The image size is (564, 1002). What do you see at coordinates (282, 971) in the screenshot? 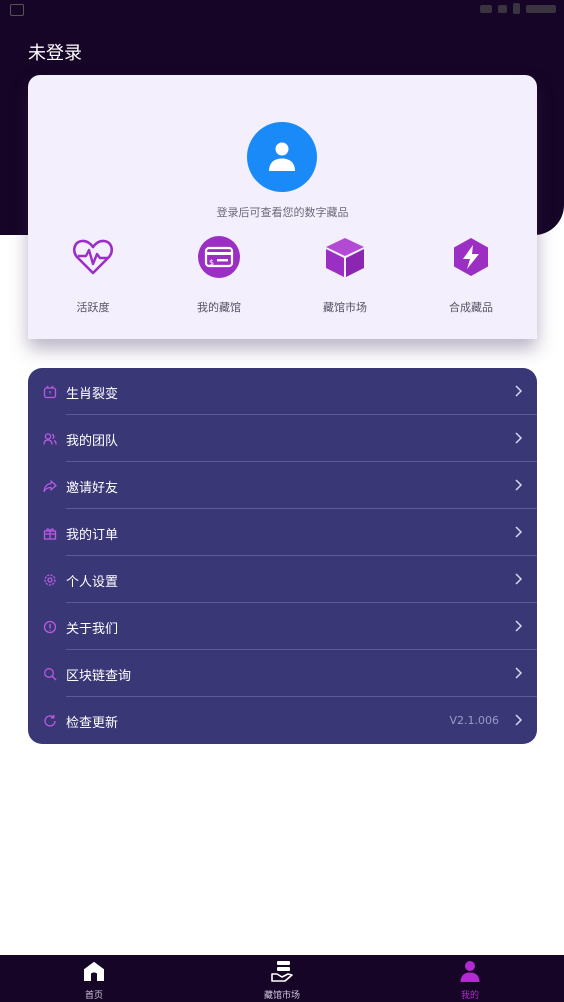
I see `market-icon` at bounding box center [282, 971].